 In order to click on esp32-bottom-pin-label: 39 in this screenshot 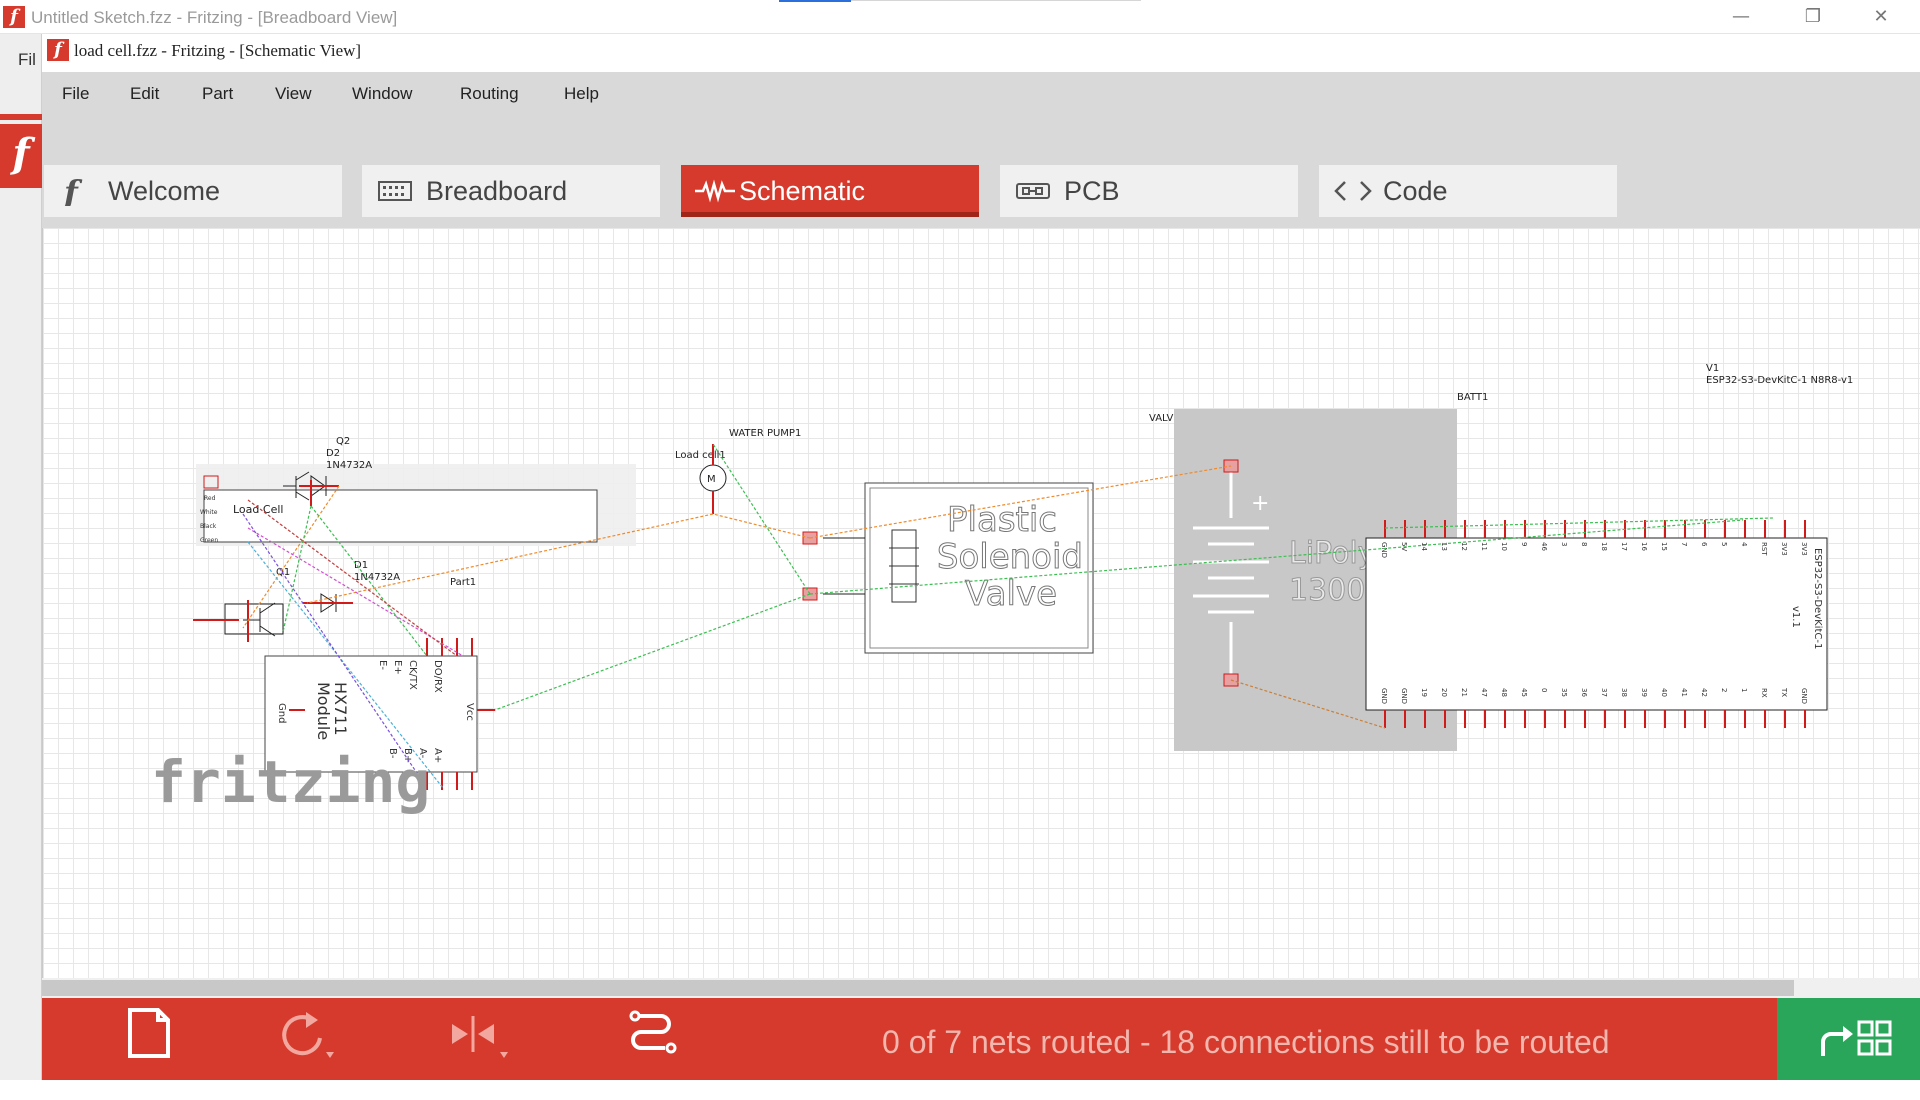, I will do `click(1644, 692)`.